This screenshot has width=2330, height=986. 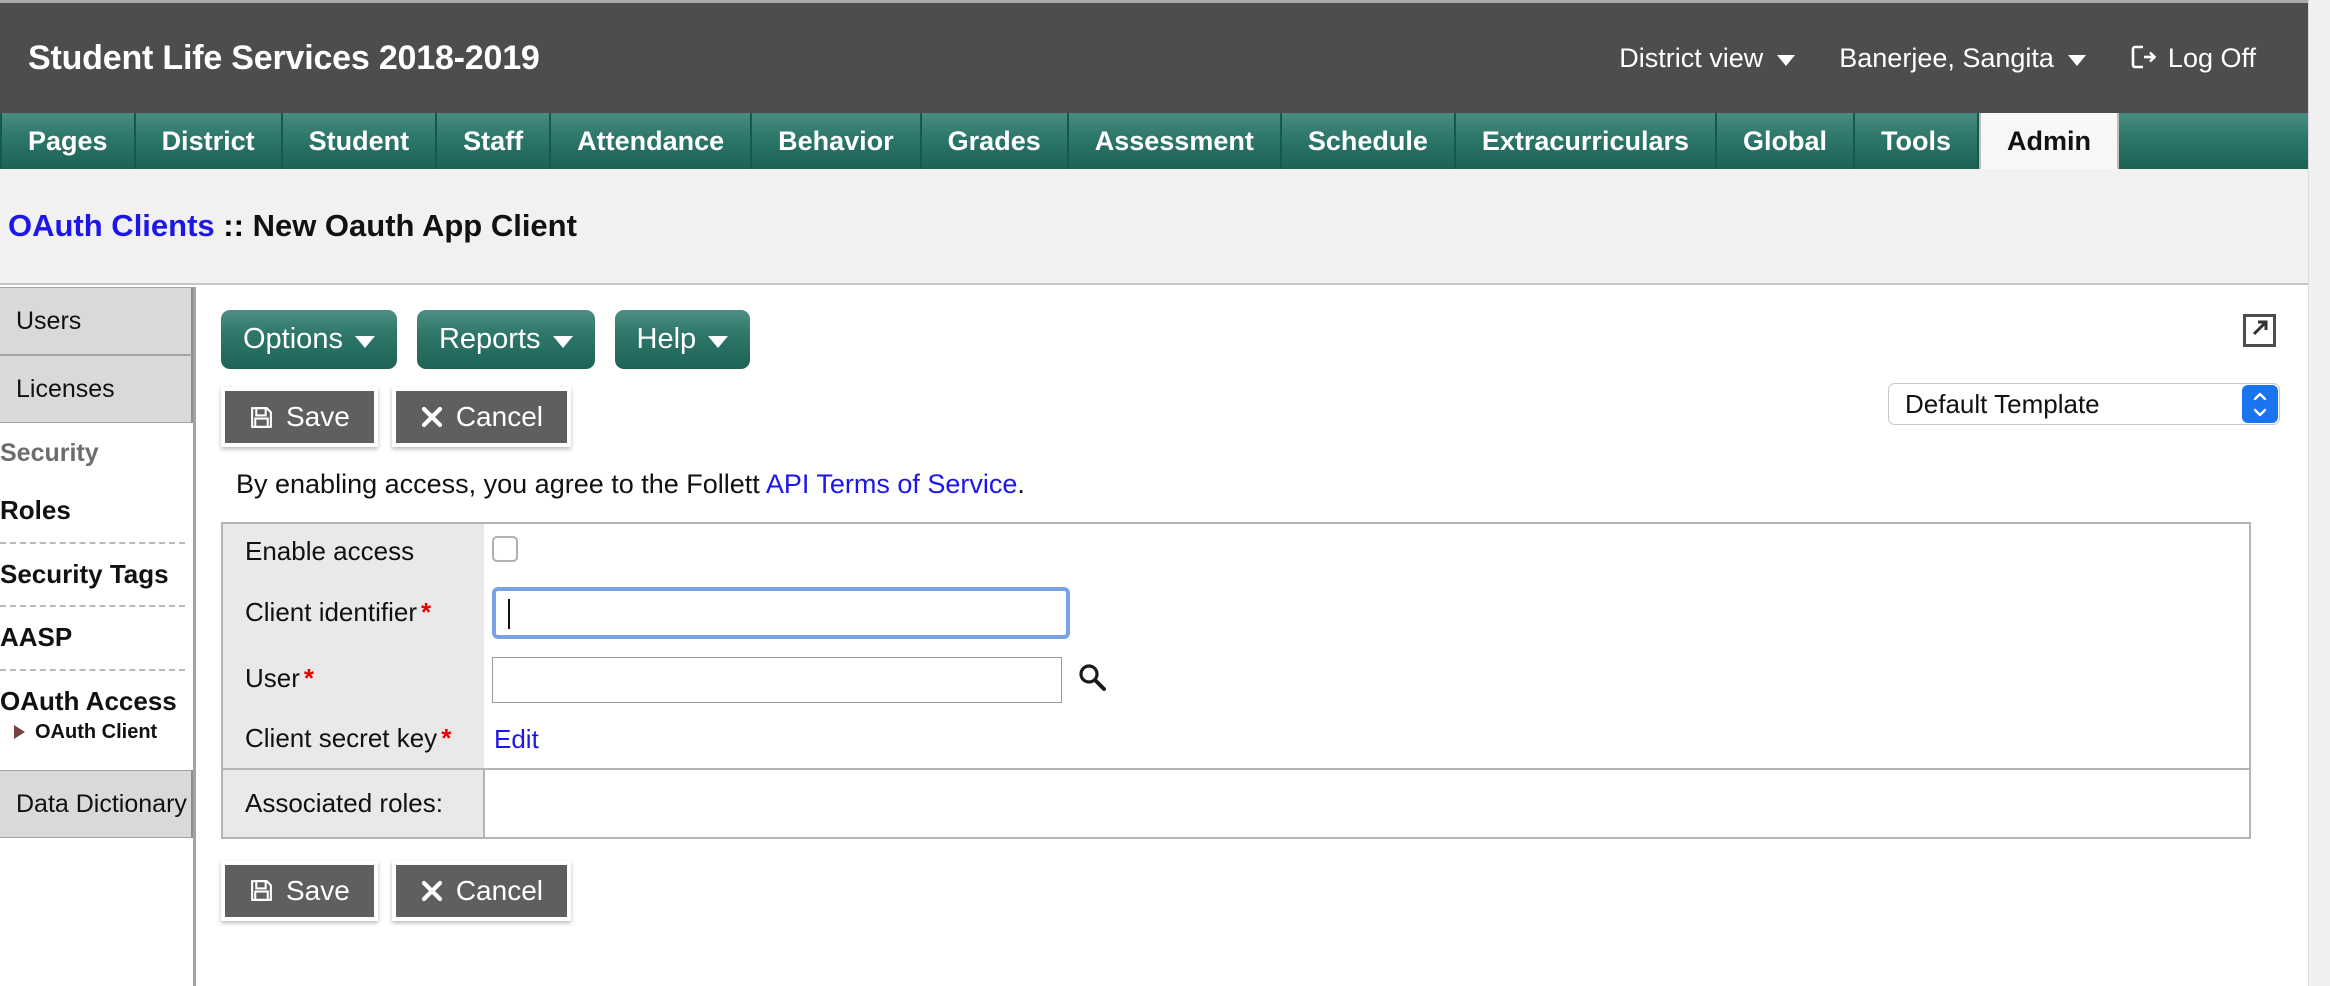 I want to click on table-row: User *, so click(x=1236, y=679).